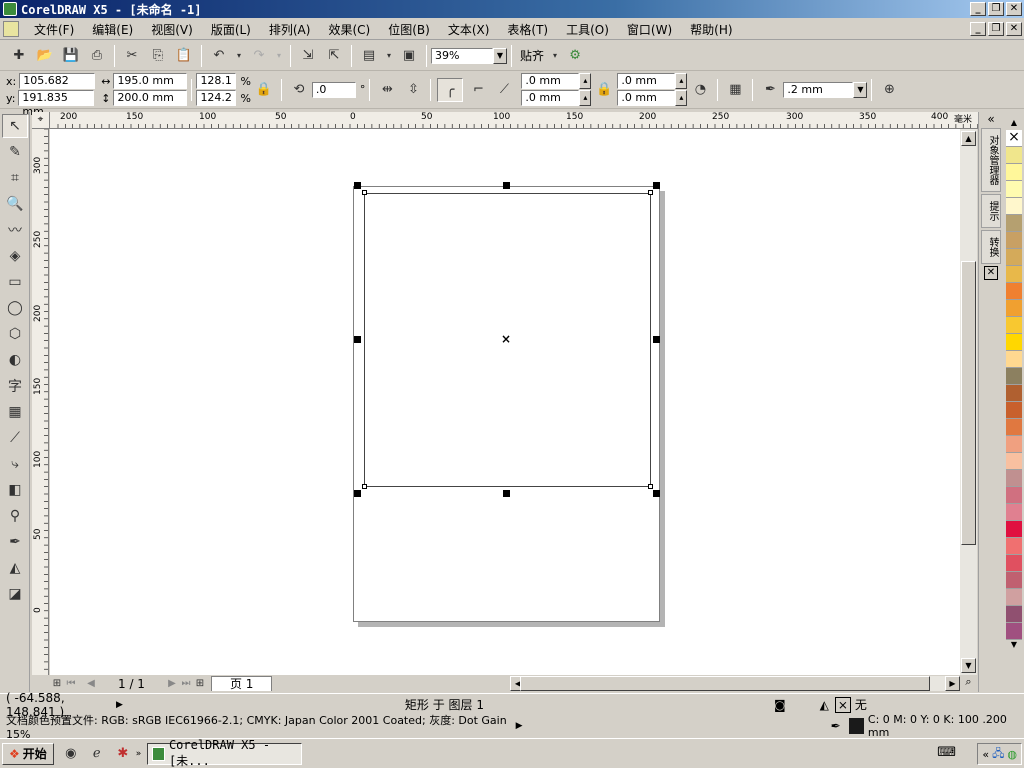 The image size is (1024, 768). What do you see at coordinates (15, 256) in the screenshot?
I see `smart-fill-tool-icon: ◈` at bounding box center [15, 256].